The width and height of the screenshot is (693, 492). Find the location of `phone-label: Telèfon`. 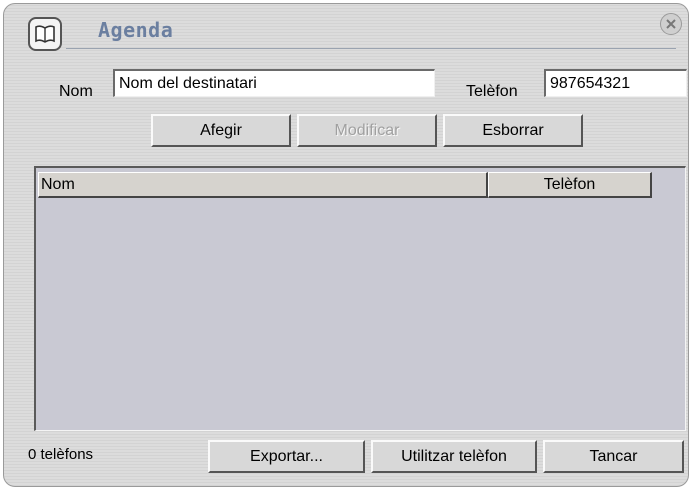

phone-label: Telèfon is located at coordinates (492, 91).